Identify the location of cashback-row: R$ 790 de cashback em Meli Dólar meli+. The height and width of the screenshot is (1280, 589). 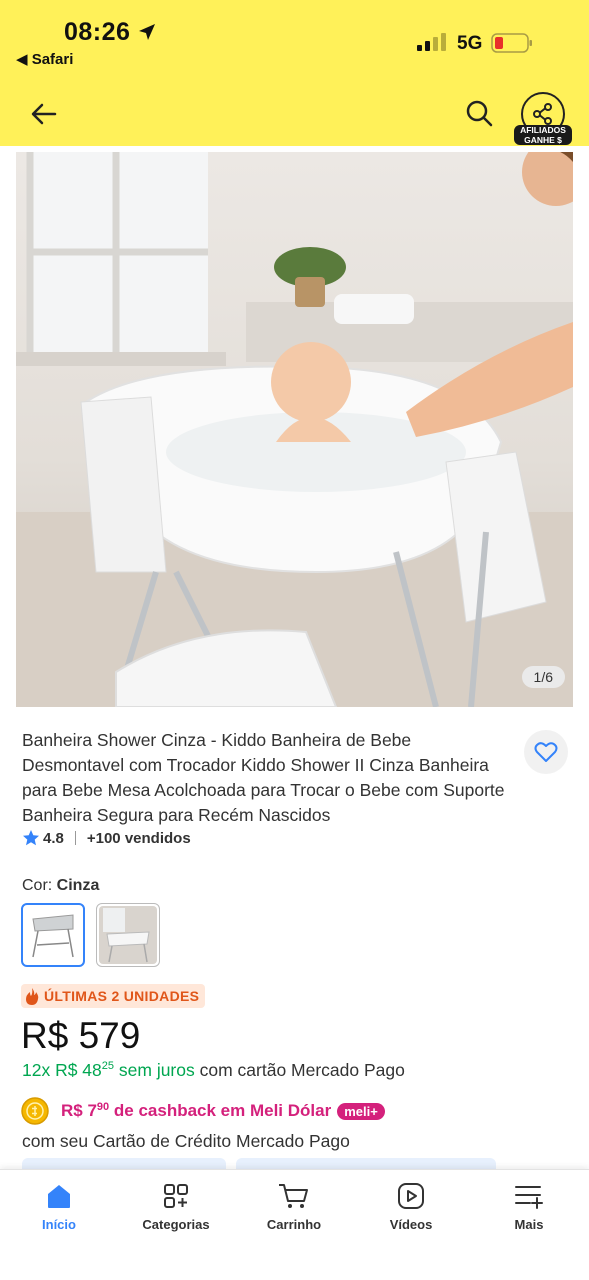
(203, 1111).